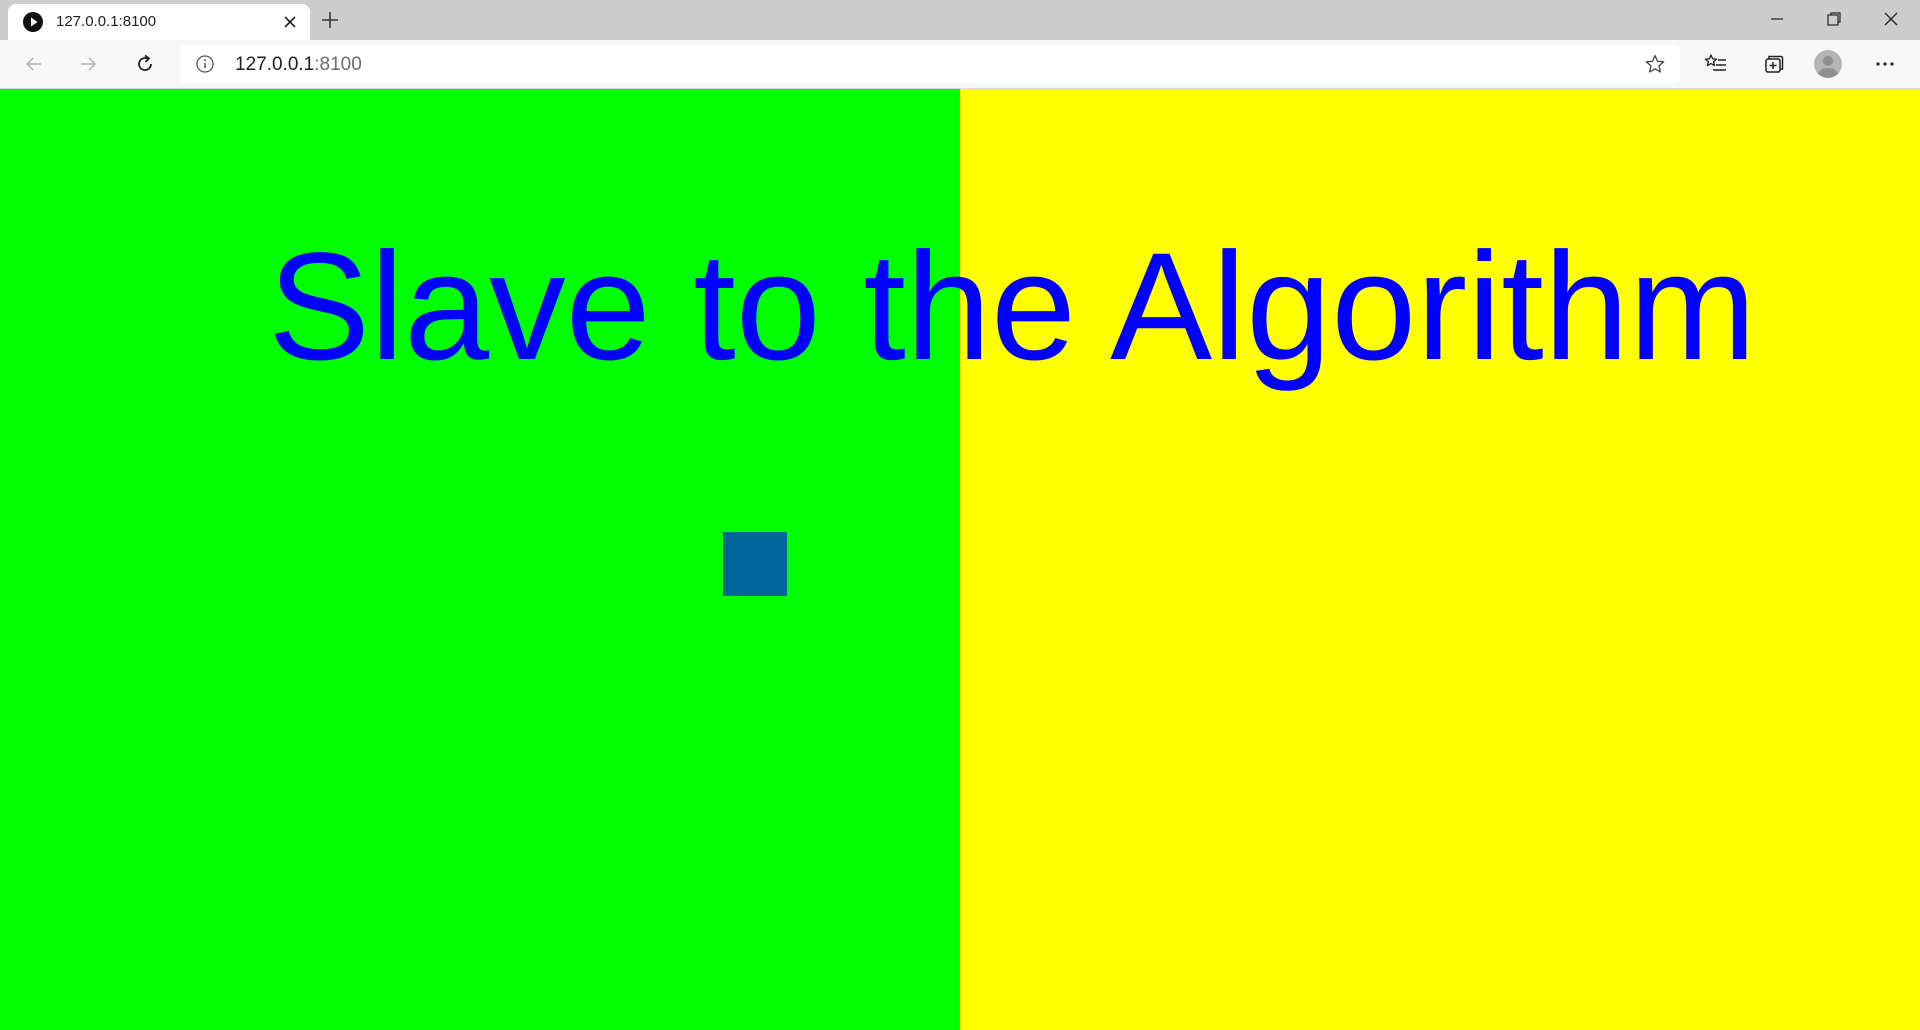 The width and height of the screenshot is (1920, 1030). Describe the element at coordinates (1777, 19) in the screenshot. I see `minimize-icon` at that location.